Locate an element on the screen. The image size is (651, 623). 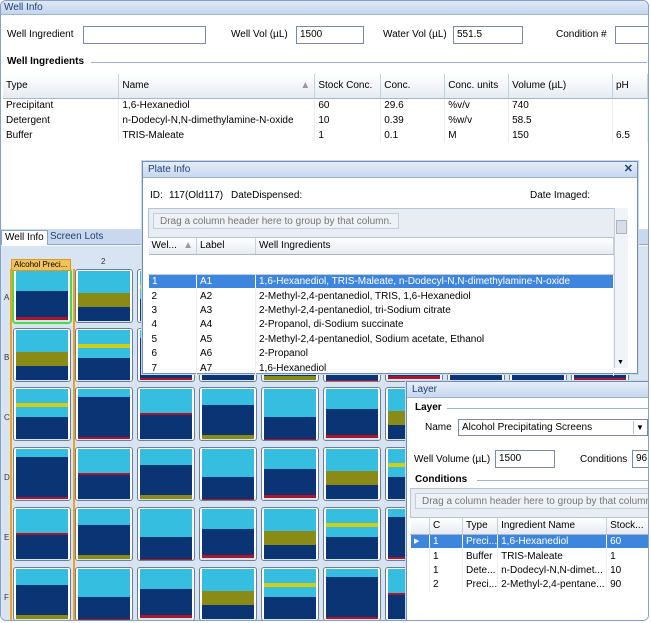
table-row: 1 Buffer TRIS-Maleate 1 is located at coordinates (529, 555).